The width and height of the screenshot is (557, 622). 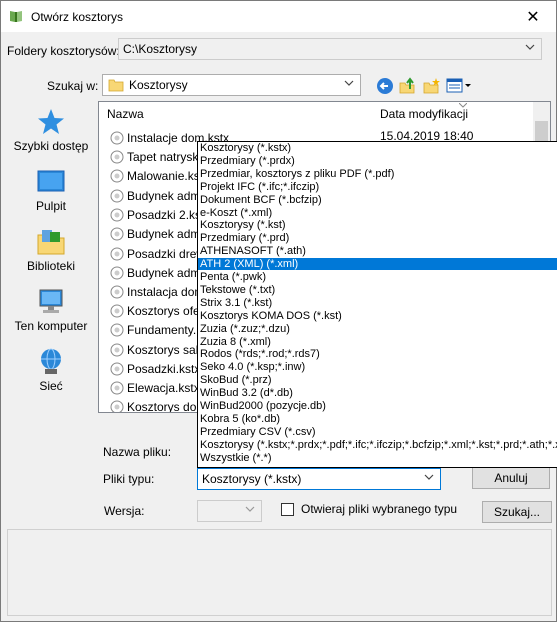 What do you see at coordinates (377, 393) in the screenshot?
I see `filetype-option: WinBud 3.2 (d*.db)` at bounding box center [377, 393].